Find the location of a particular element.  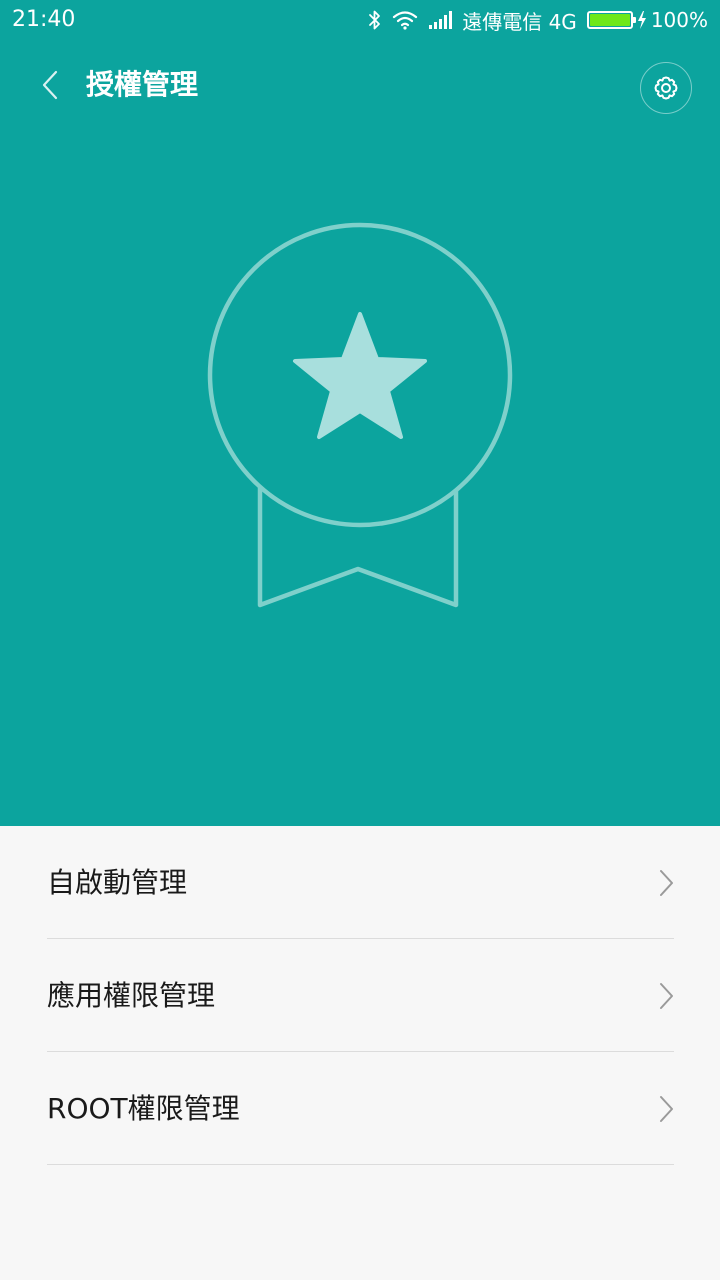

gear-icon is located at coordinates (666, 88).